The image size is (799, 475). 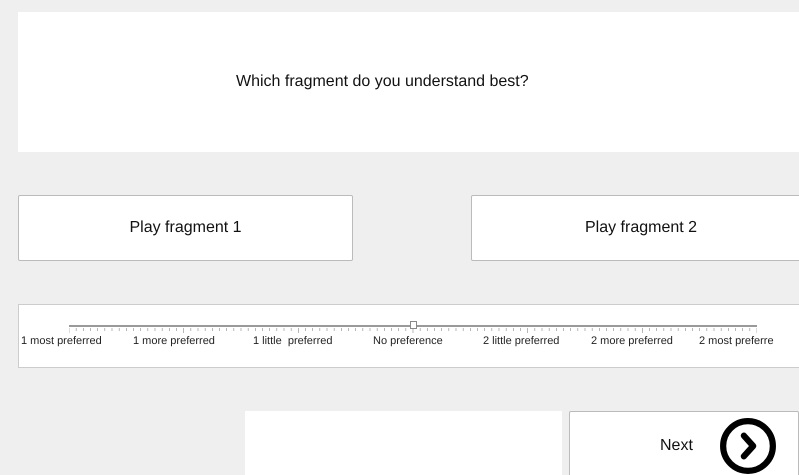 What do you see at coordinates (632, 341) in the screenshot?
I see `scale-label: 2 more preferred` at bounding box center [632, 341].